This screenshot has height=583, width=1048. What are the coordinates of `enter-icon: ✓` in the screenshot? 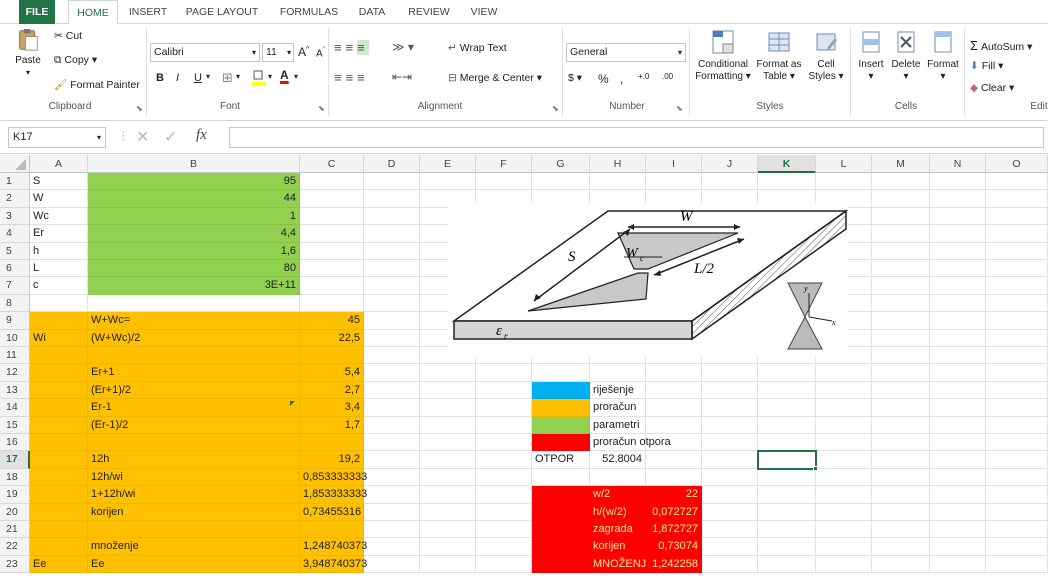 It's located at (170, 137).